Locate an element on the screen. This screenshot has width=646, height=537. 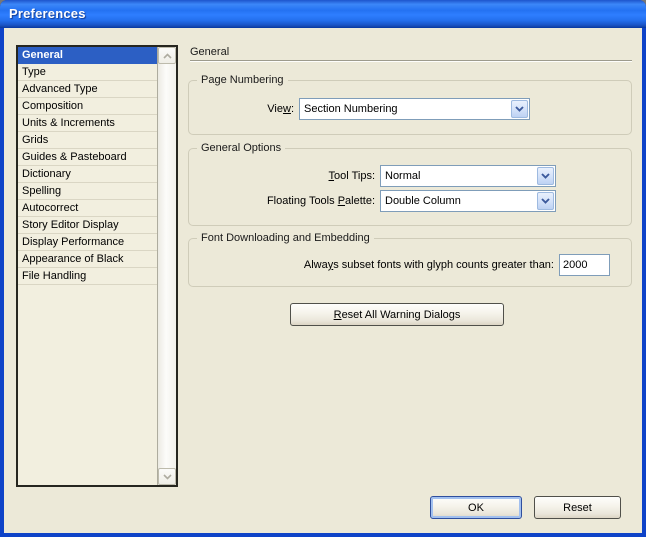
group-page-numbering-label: Page Numbering is located at coordinates (242, 80).